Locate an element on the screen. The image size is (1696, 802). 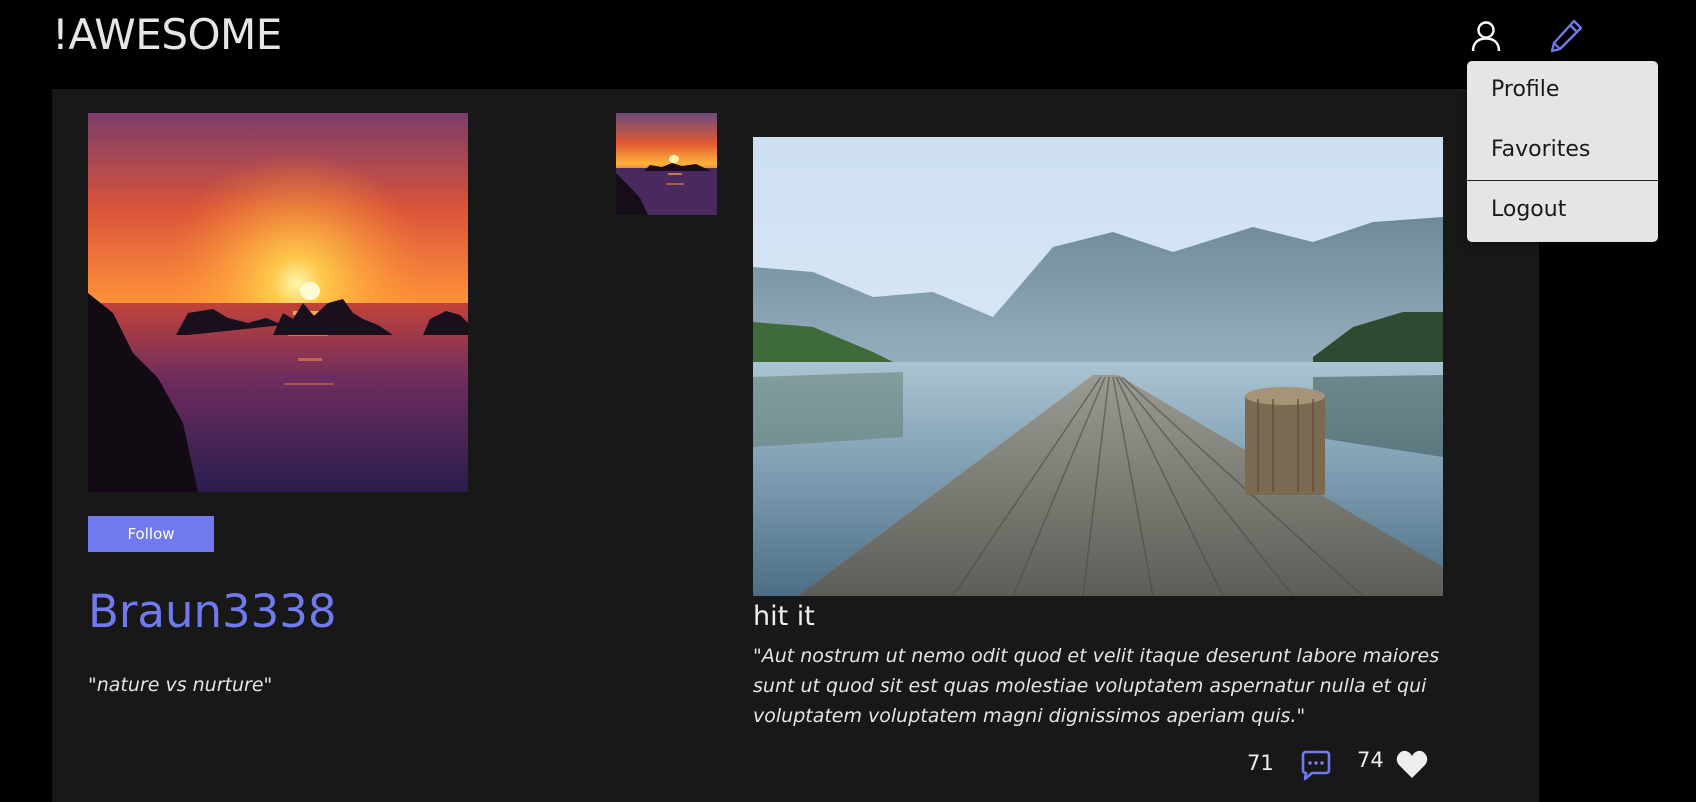
menu-item-favorites: Favorites is located at coordinates (1562, 152).